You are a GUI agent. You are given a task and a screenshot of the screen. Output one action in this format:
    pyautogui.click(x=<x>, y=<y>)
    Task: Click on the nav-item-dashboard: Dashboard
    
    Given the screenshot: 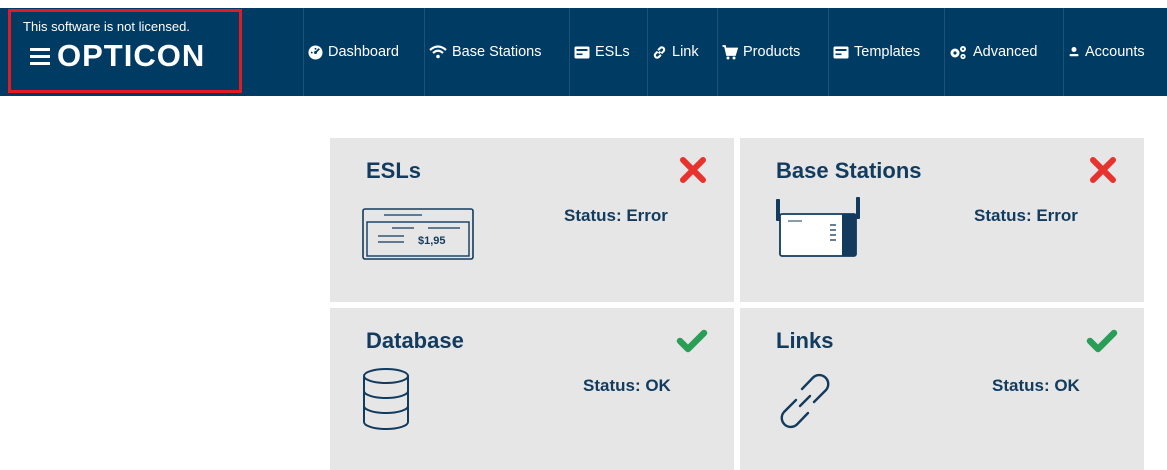 What is the action you would take?
    pyautogui.click(x=363, y=52)
    